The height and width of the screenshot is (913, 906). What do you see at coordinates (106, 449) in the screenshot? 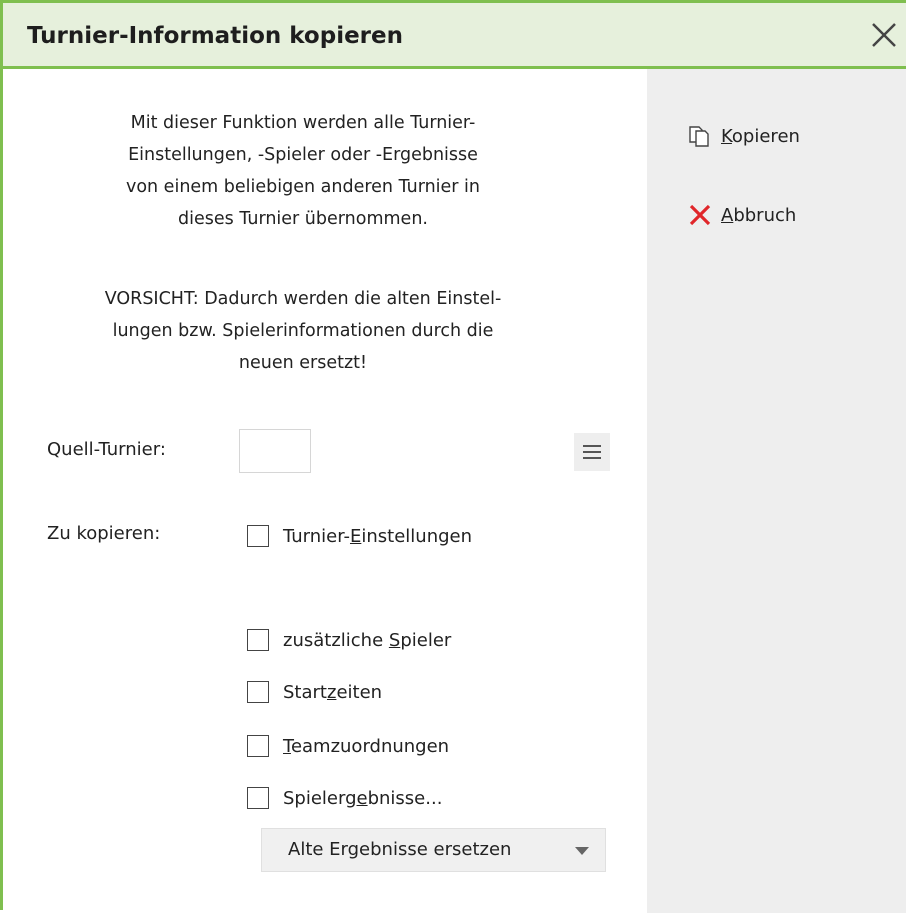
I see `source-tournament-label: Quell-Turnier:` at bounding box center [106, 449].